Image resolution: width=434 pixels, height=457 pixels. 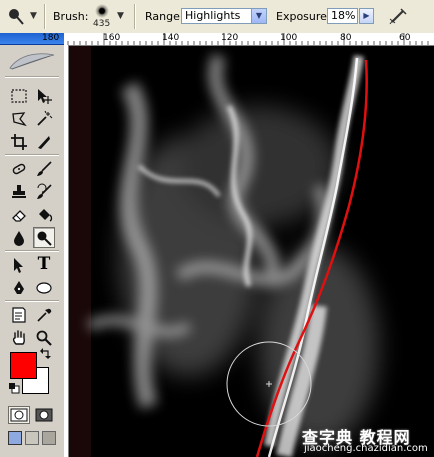 I want to click on healing-brush-tool, so click(x=19, y=168).